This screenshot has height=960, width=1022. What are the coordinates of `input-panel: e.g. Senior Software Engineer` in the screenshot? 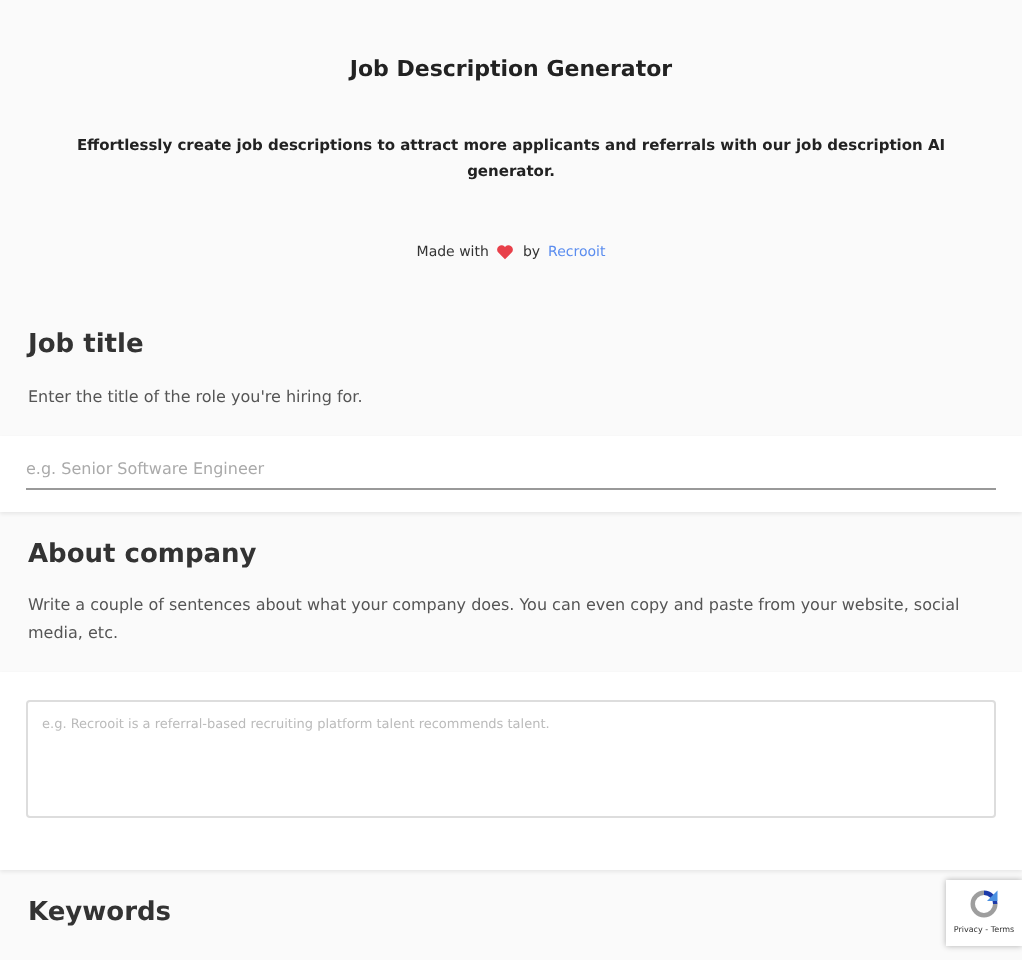 It's located at (511, 473).